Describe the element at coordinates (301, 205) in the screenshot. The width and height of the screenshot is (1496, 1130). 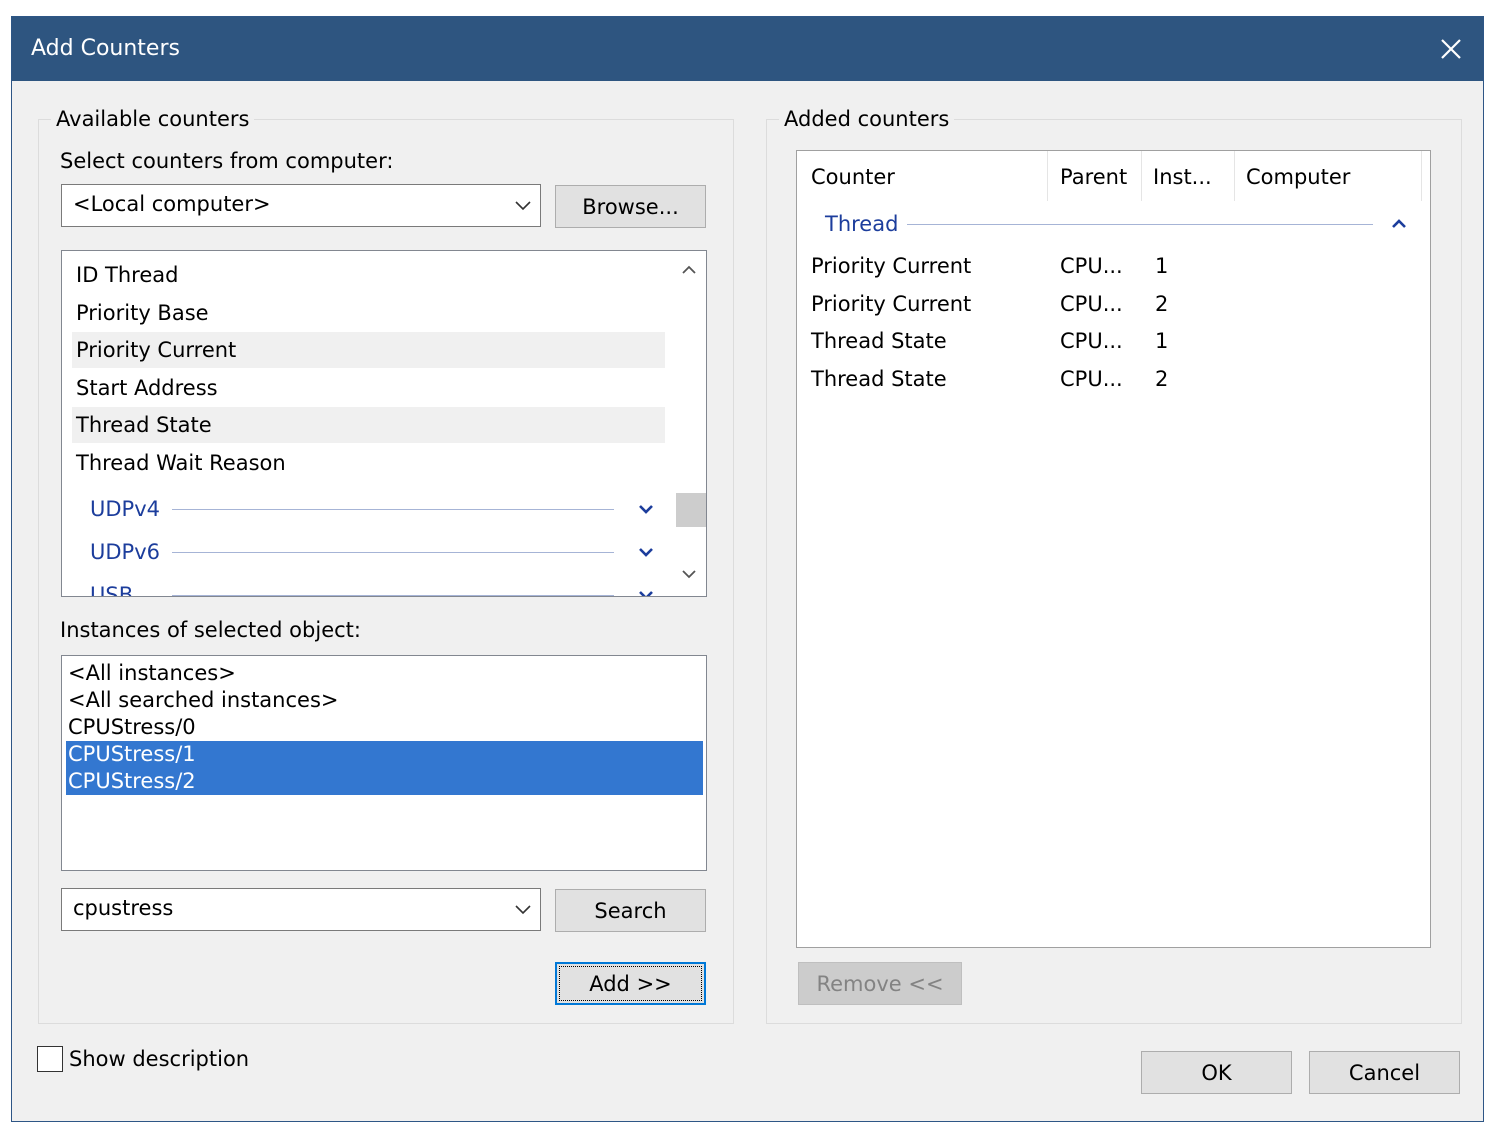
I see `computer-select: <Local computer>` at that location.